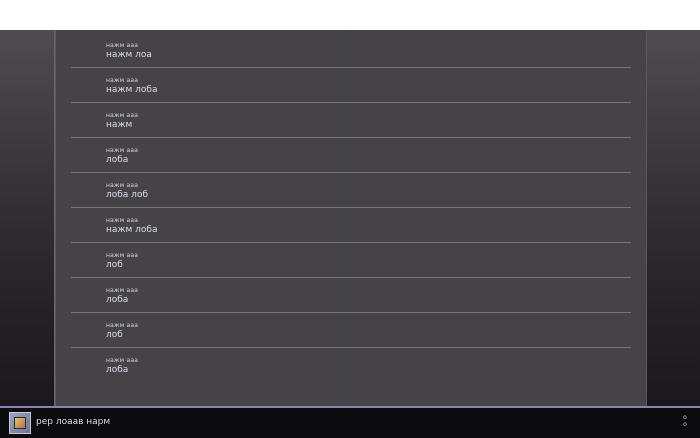 This screenshot has height=438, width=700. Describe the element at coordinates (27, 218) in the screenshot. I see `left-side-gutter` at that location.